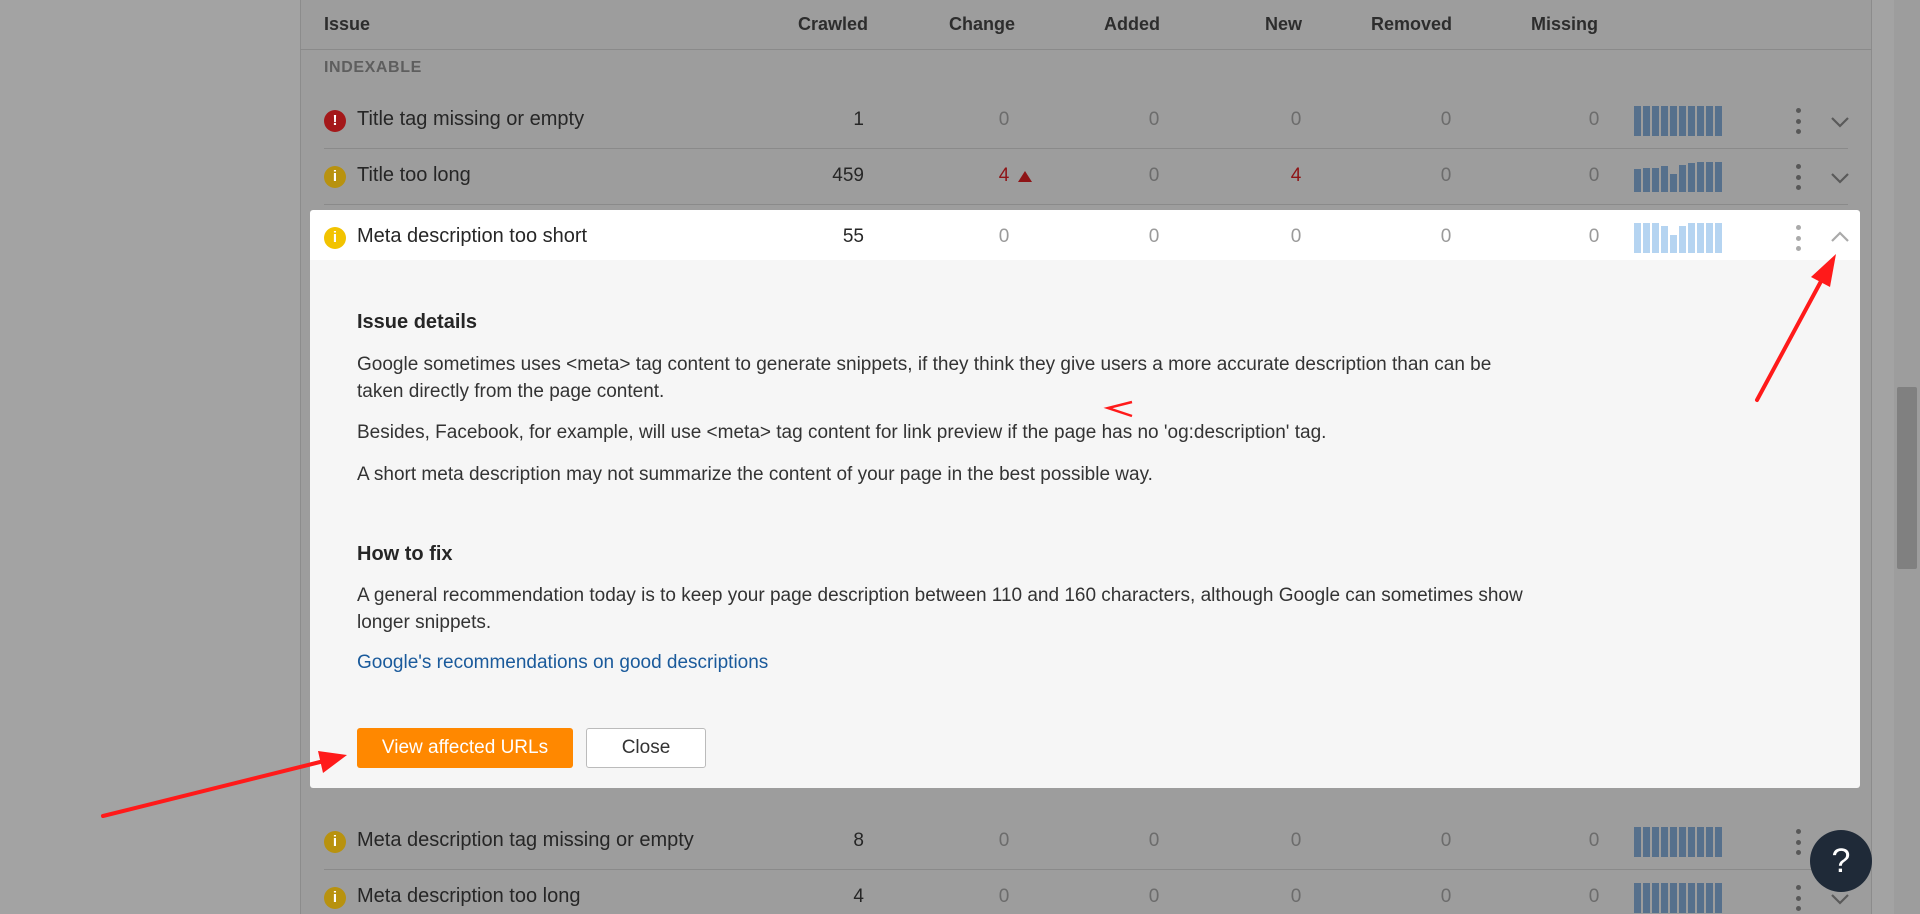 The image size is (1920, 914). I want to click on table-row: i Meta description too short 55 0 0 0 0 0, so click(1085, 238).